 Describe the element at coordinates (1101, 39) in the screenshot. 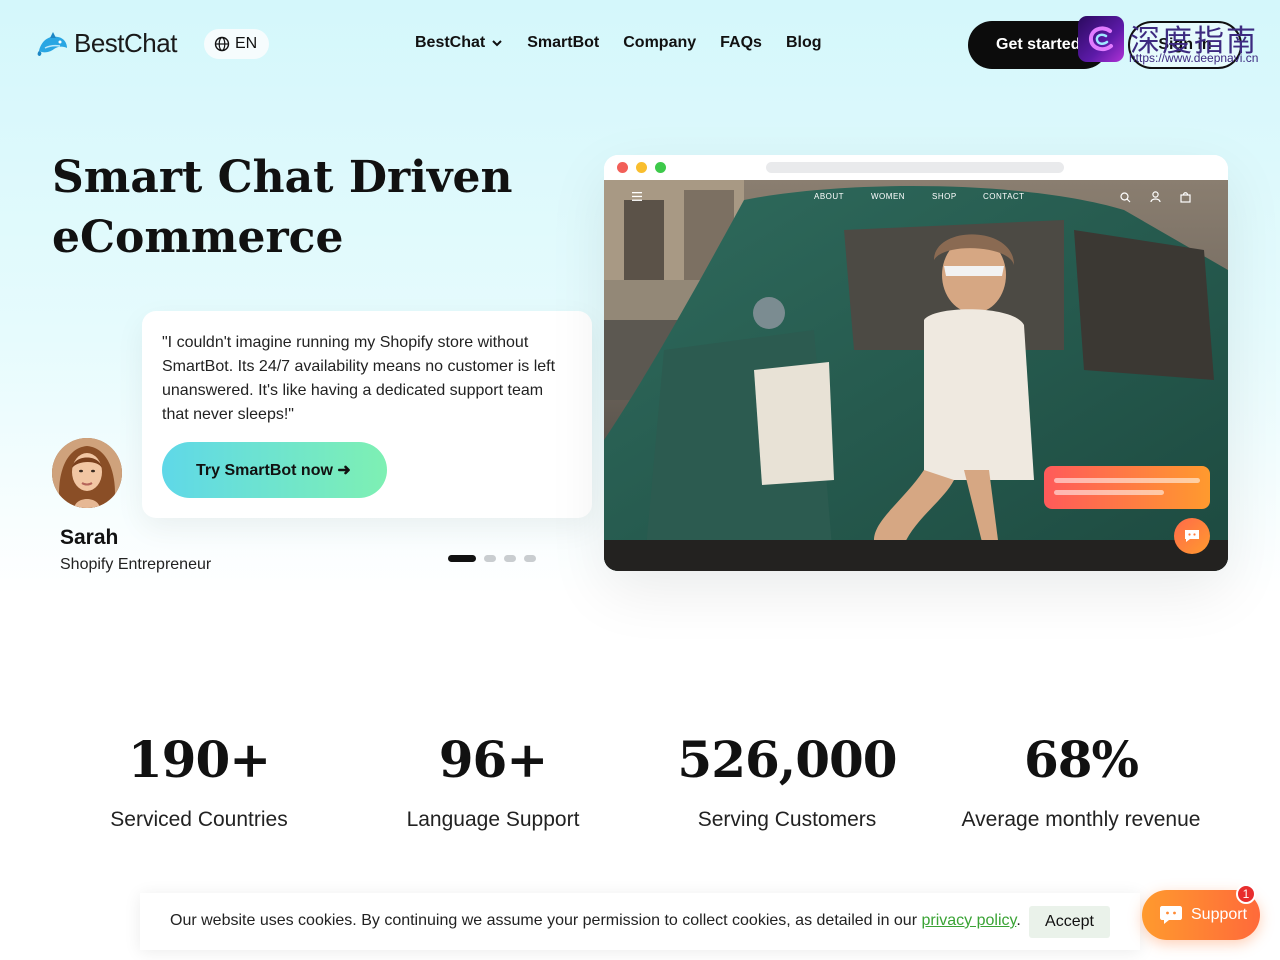

I see `watermark-logo-icon` at that location.